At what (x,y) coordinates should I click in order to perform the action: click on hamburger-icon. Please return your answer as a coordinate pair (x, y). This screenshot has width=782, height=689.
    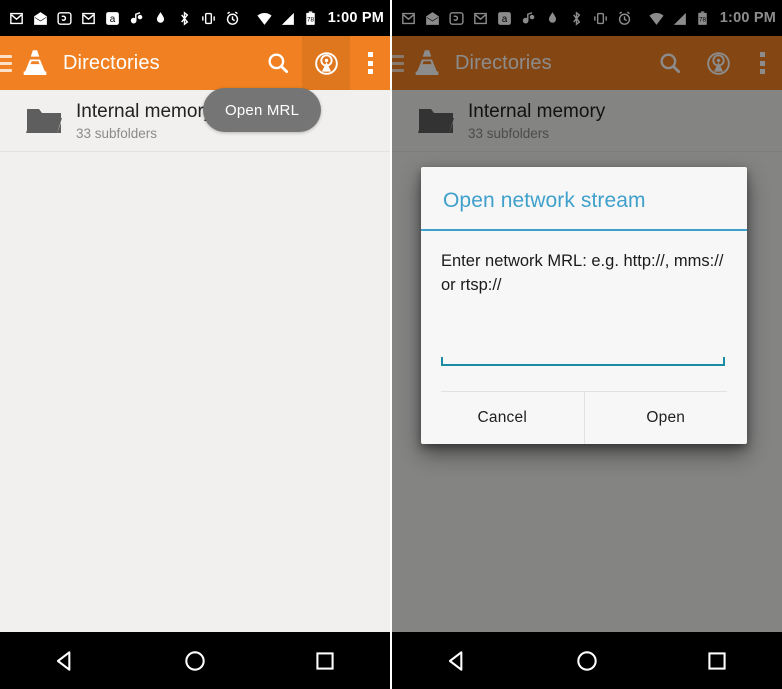
    Looking at the image, I should click on (7, 63).